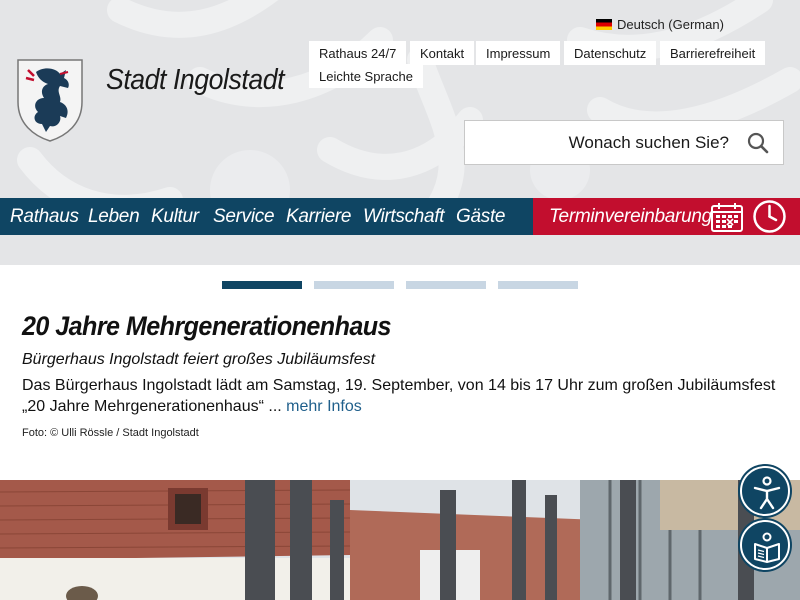 The image size is (800, 600). I want to click on accessibility-button, so click(765, 491).